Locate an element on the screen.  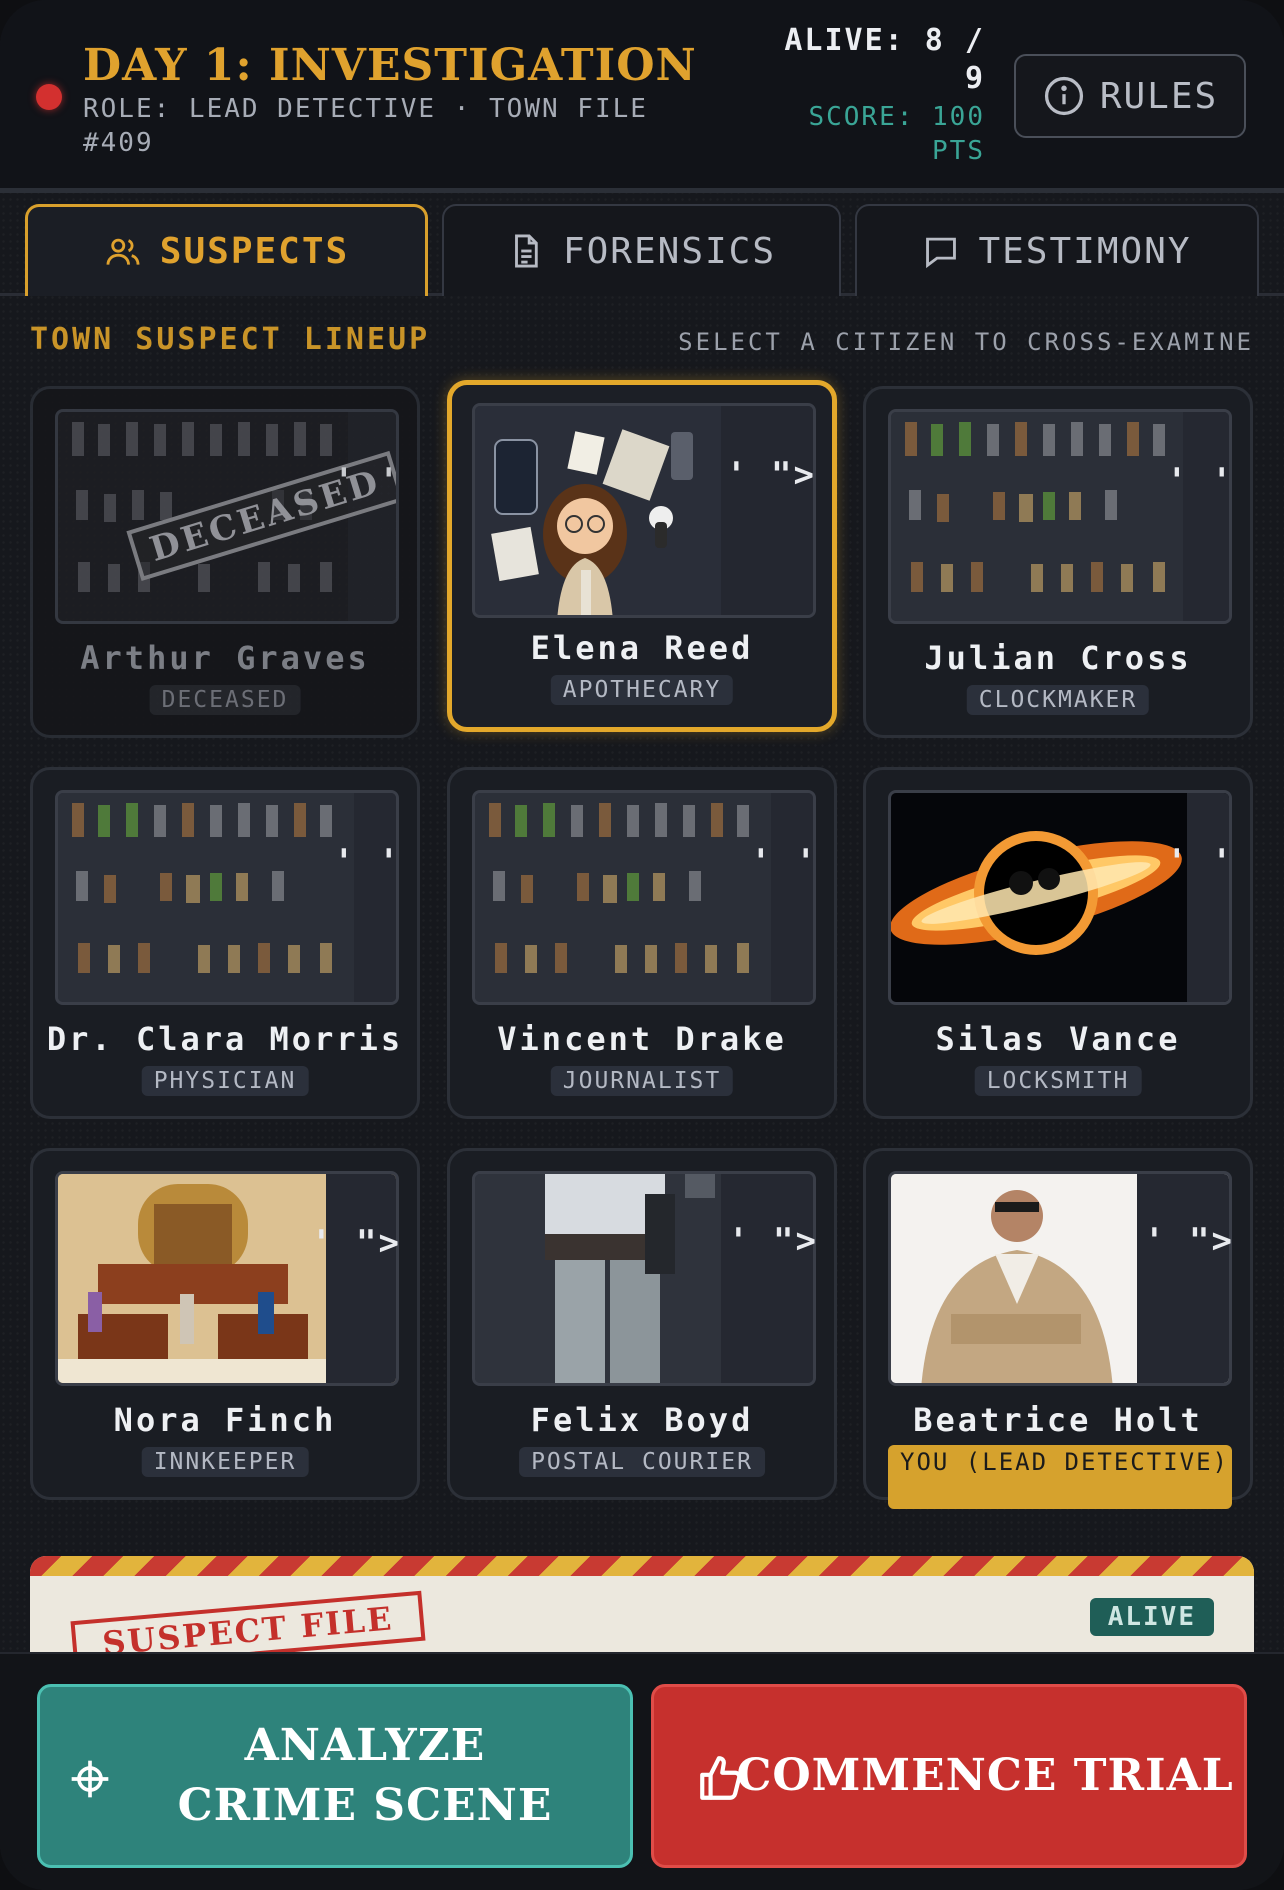
suspect-role-badge: LOCKSMITH is located at coordinates (1058, 1081).